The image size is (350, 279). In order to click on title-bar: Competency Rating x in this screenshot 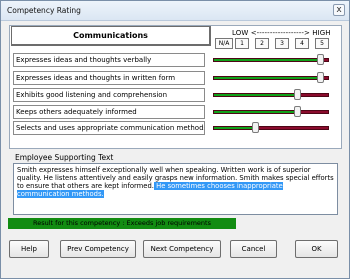, I will do `click(175, 11)`.